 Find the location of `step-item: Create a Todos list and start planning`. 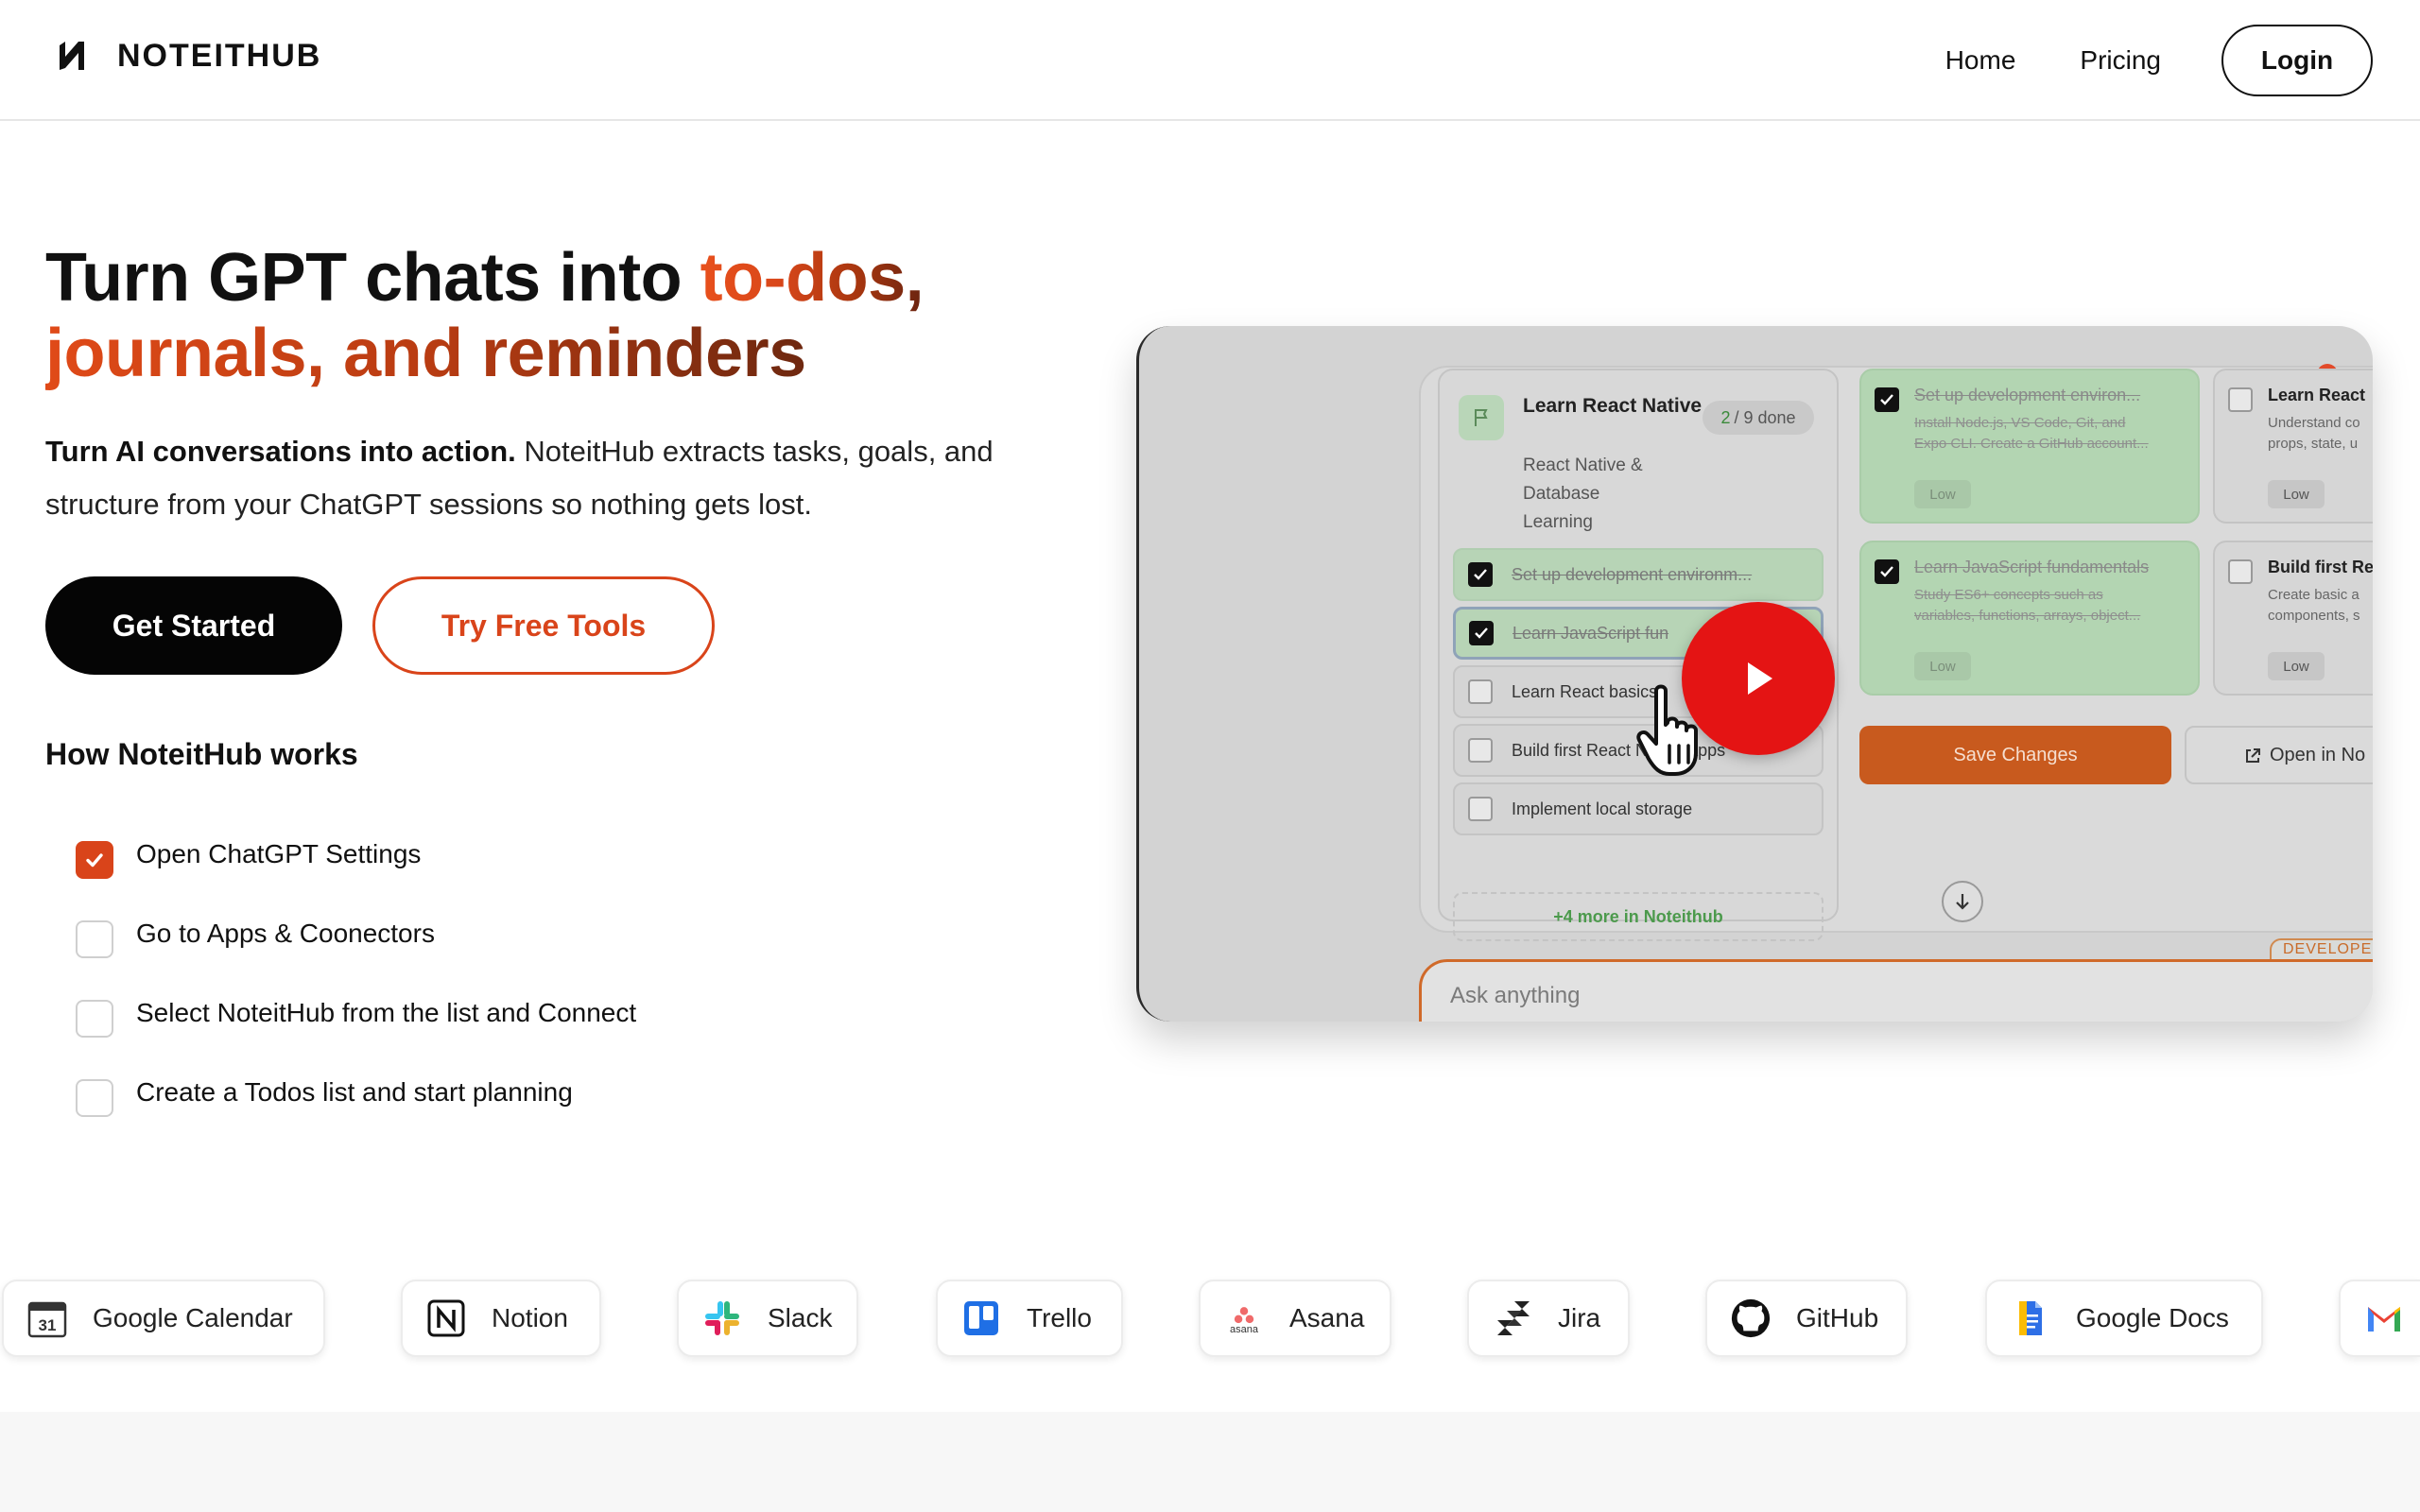

step-item: Create a Todos list and start planning is located at coordinates (356, 1092).